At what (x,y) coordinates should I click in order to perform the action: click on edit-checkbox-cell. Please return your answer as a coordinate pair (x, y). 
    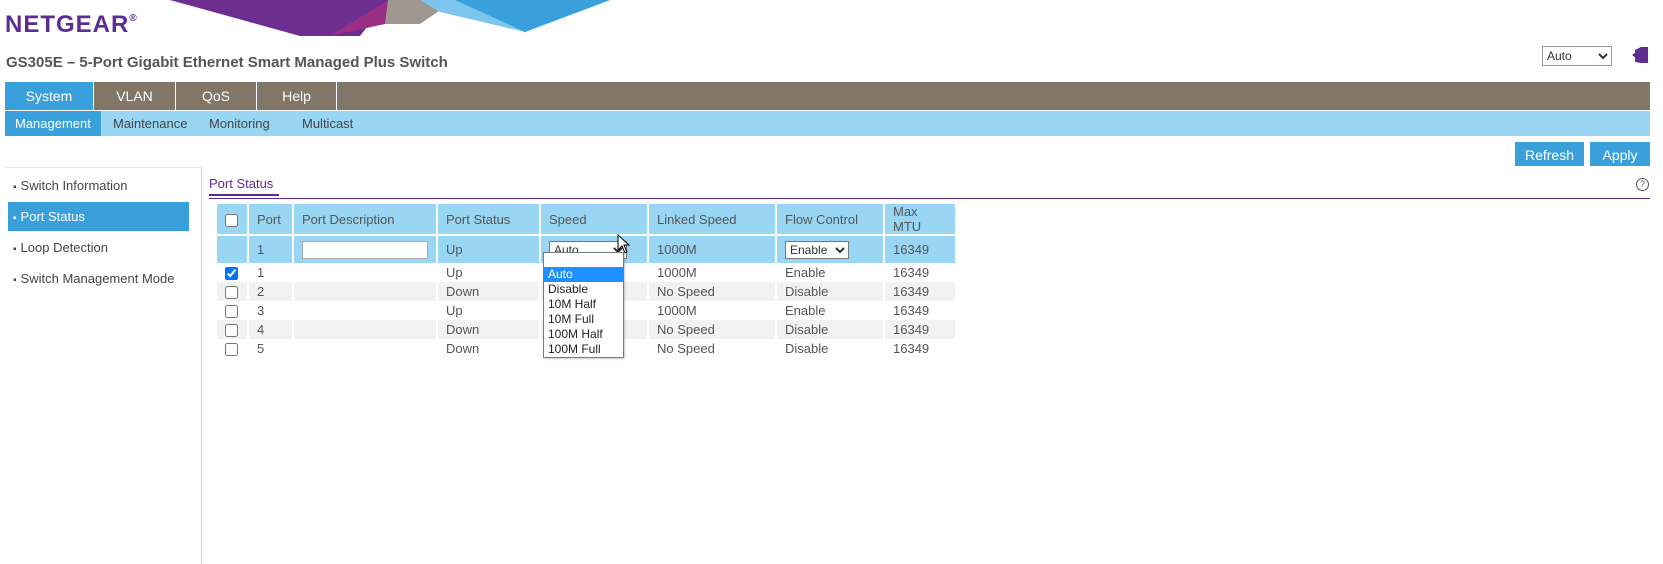
    Looking at the image, I should click on (233, 248).